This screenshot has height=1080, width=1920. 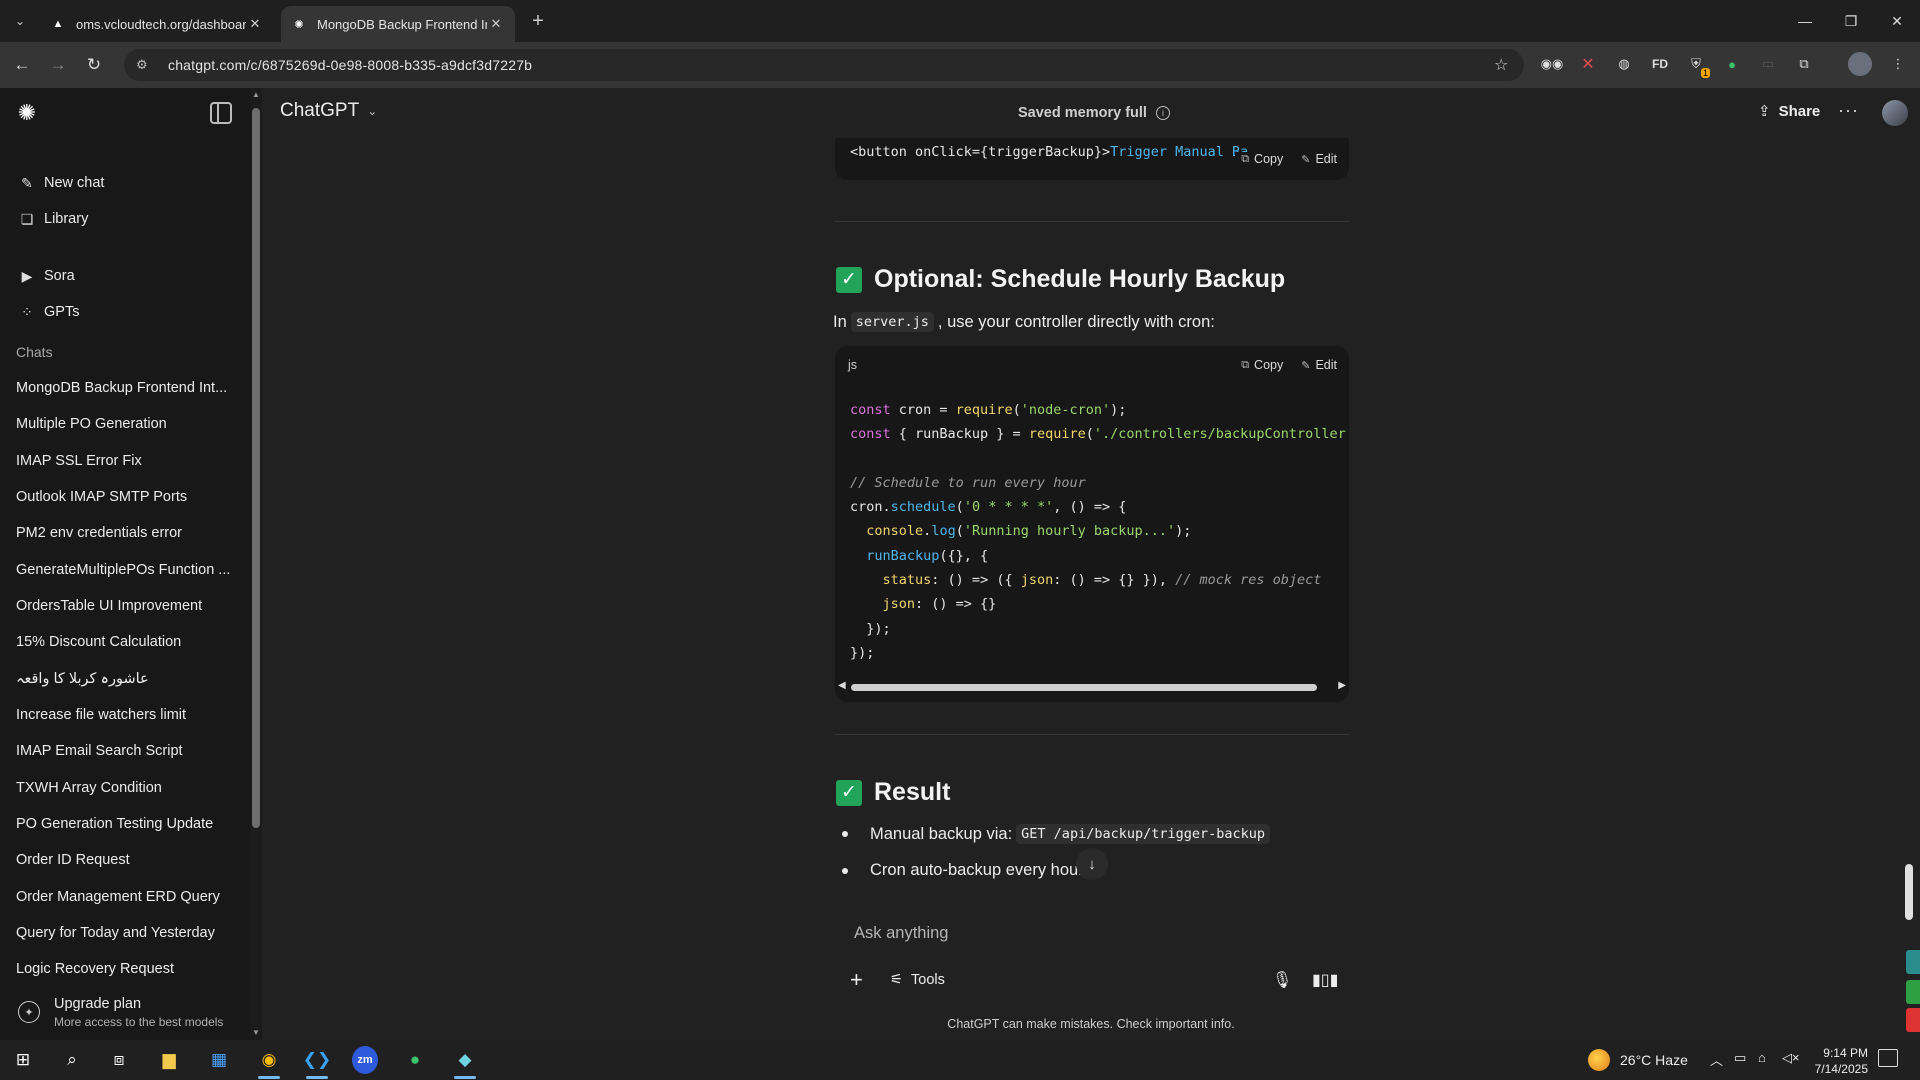 I want to click on share-button: ⇪ Share, so click(x=1789, y=111).